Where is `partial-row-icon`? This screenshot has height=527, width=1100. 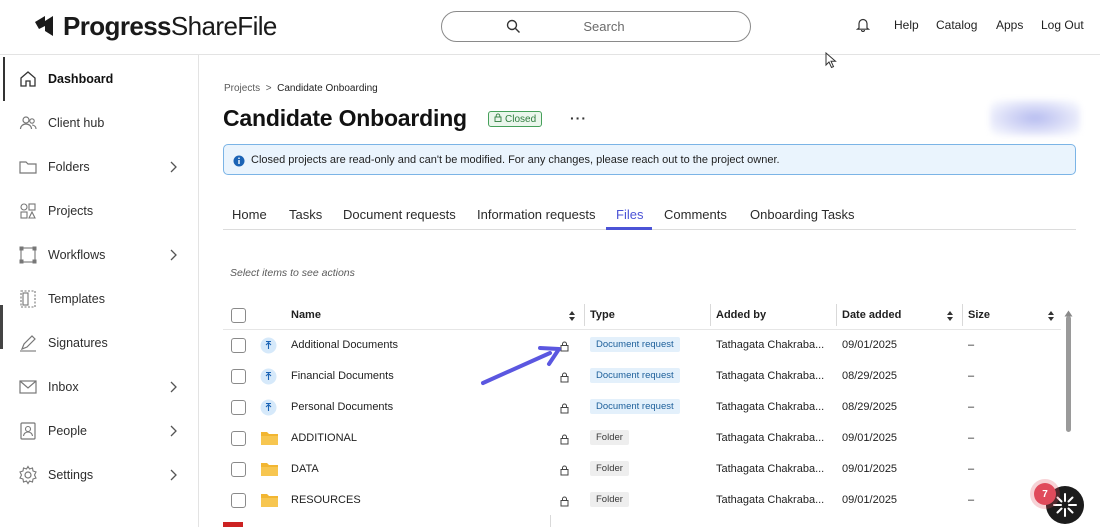 partial-row-icon is located at coordinates (233, 524).